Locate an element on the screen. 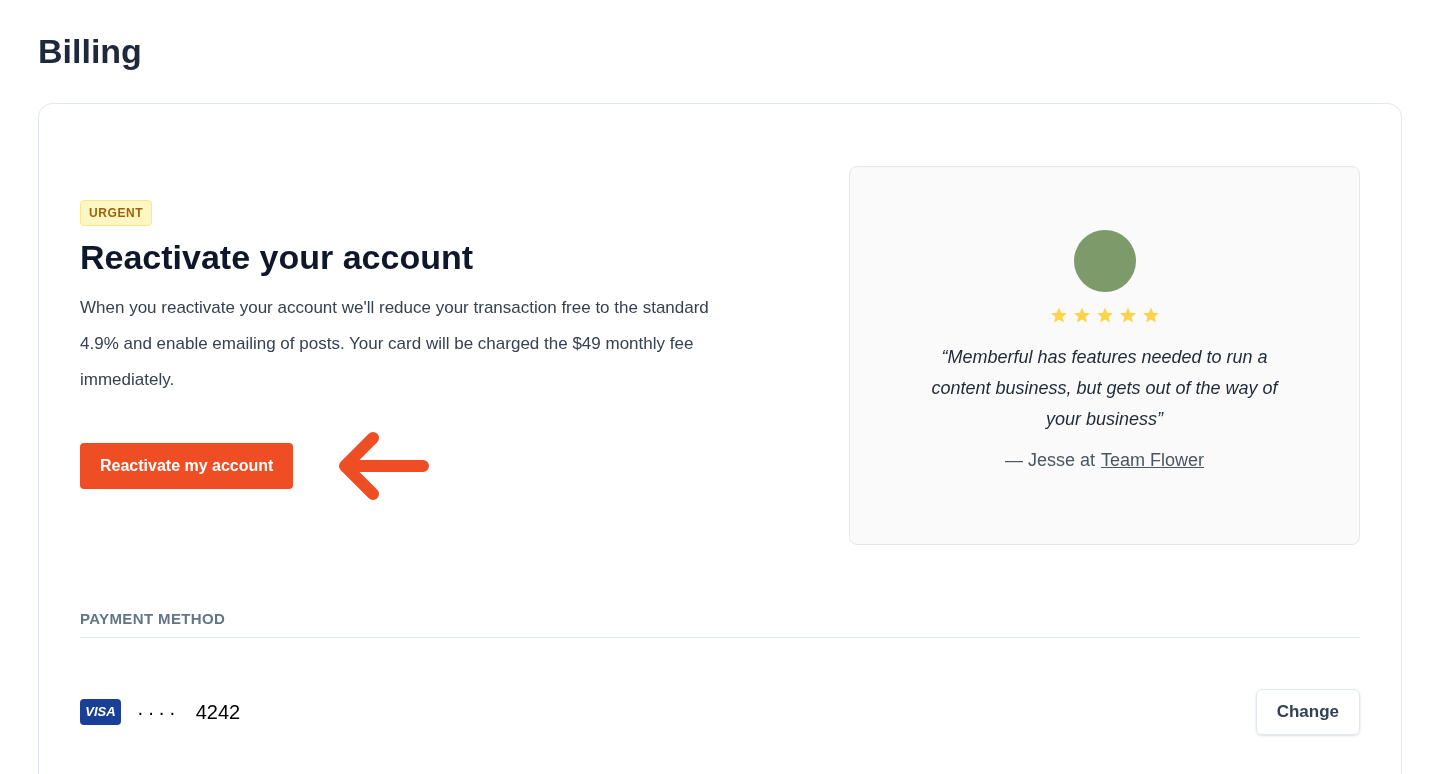 This screenshot has width=1440, height=774. change-button: Change is located at coordinates (1307, 711).